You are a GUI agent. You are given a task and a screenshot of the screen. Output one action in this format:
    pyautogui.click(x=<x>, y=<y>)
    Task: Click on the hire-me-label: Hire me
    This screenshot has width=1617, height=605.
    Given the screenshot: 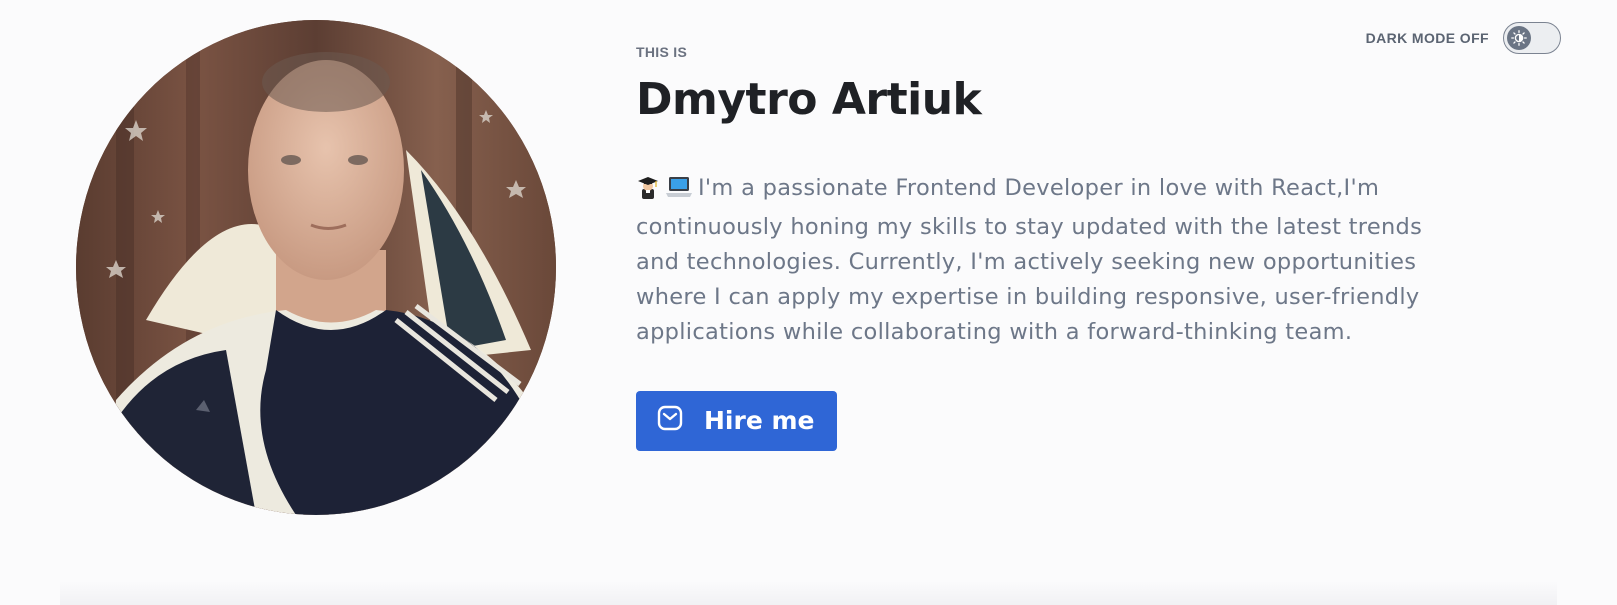 What is the action you would take?
    pyautogui.click(x=759, y=421)
    